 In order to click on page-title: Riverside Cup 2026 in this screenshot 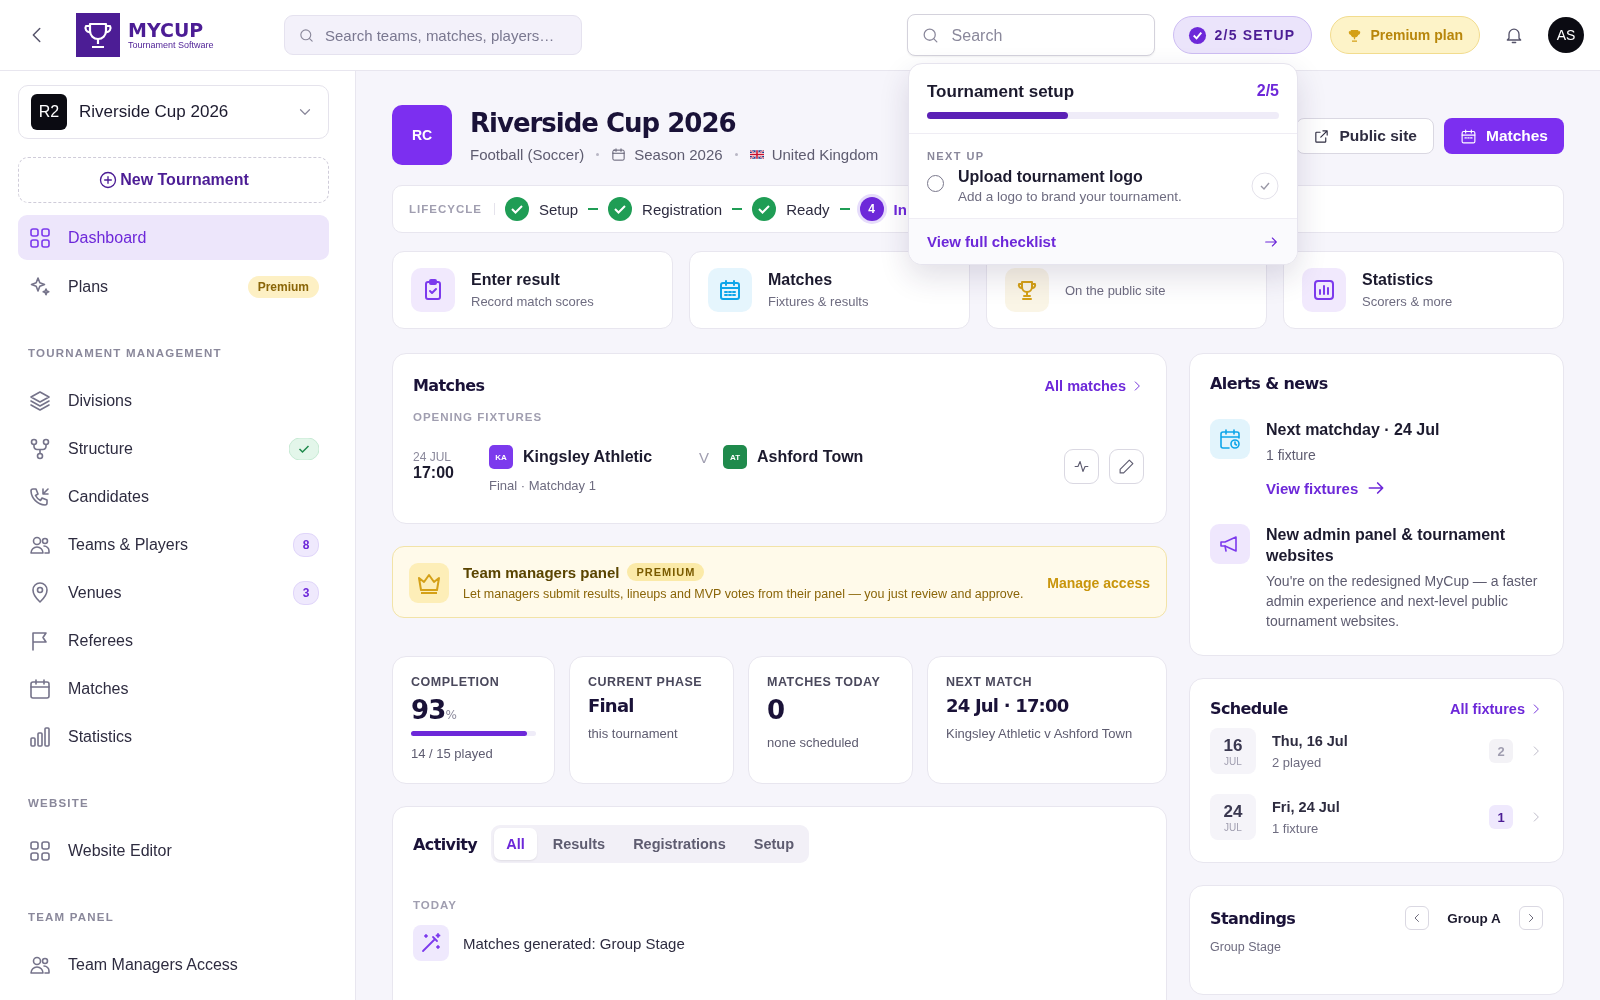, I will do `click(603, 122)`.